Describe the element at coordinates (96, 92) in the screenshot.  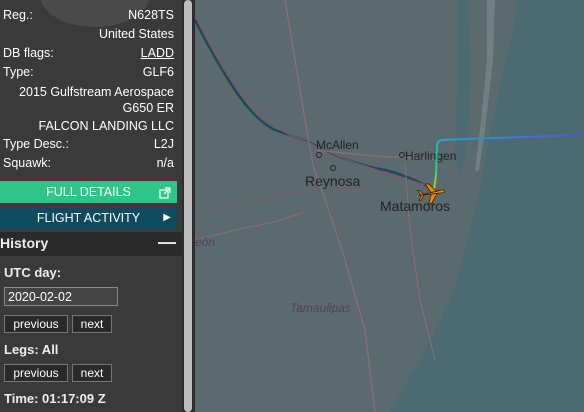
I see `model-line1: 2015 Gulfstream Aerospace` at that location.